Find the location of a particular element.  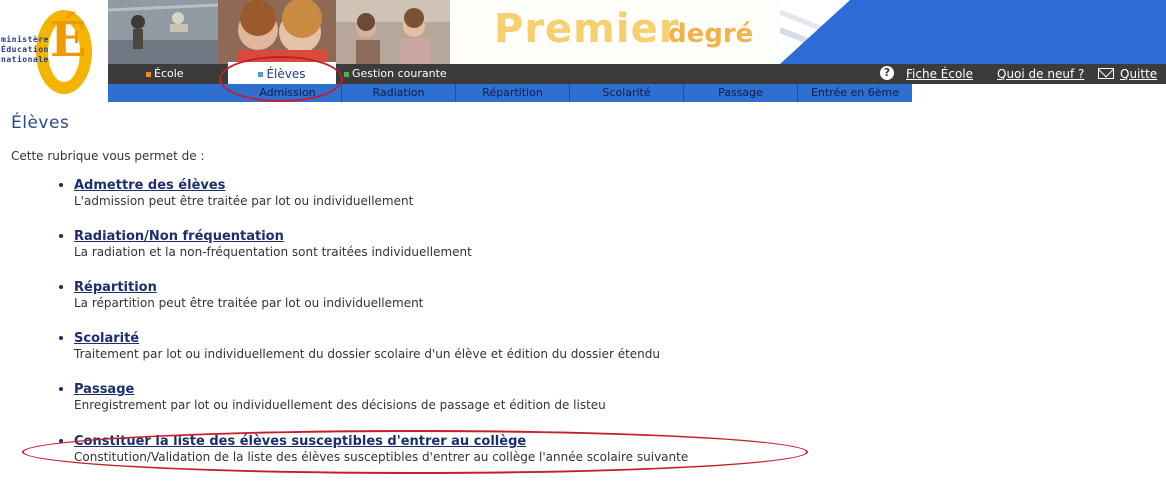

submenu-scolarite: Scolarité is located at coordinates (627, 93).